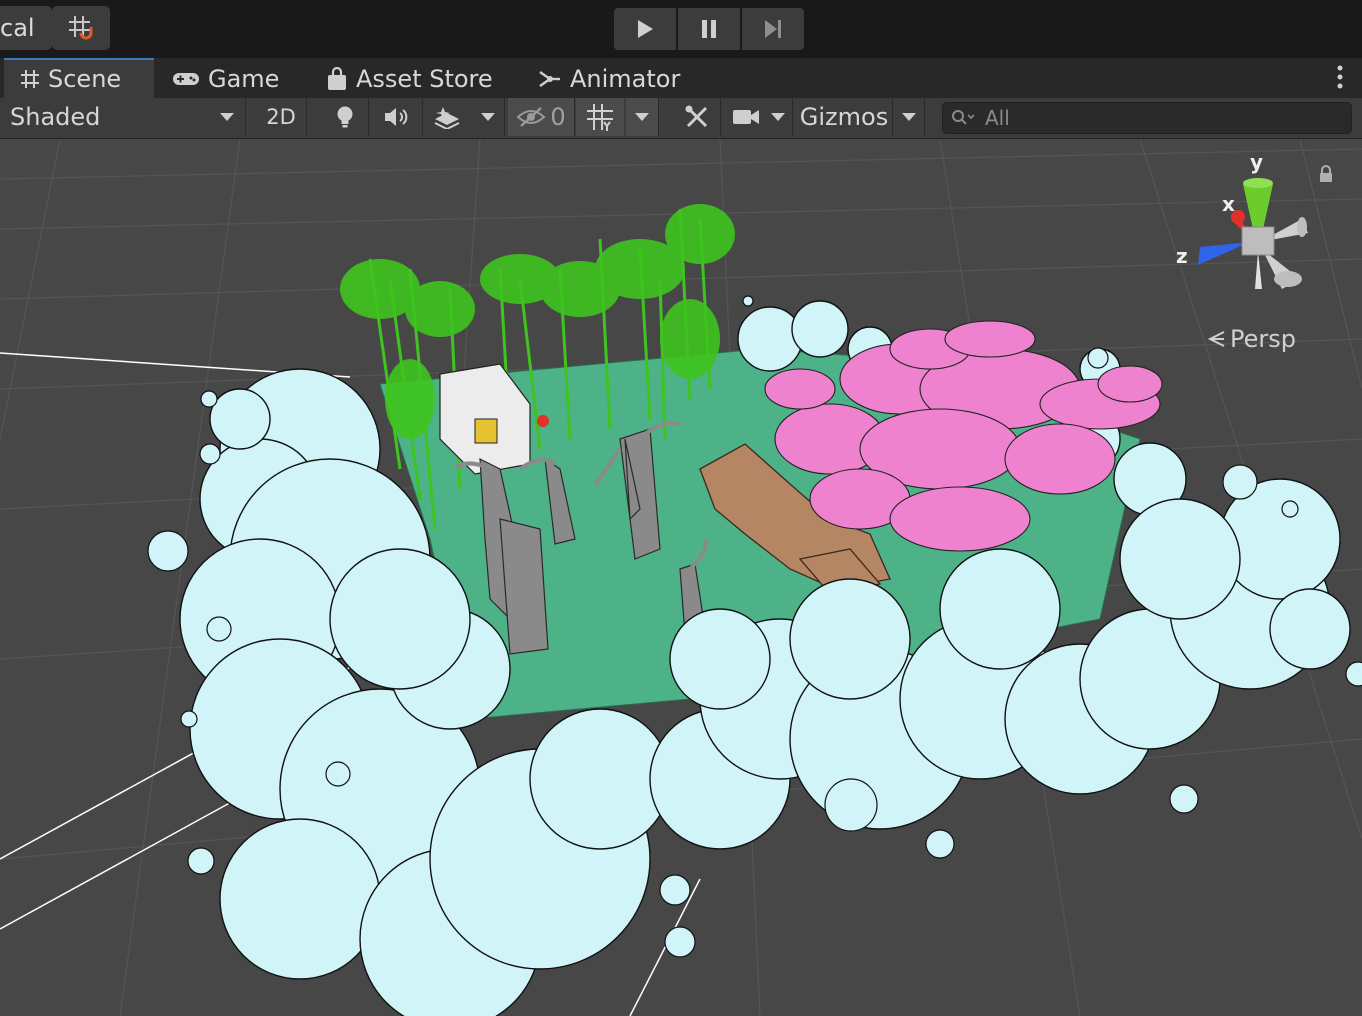  I want to click on lightbulb-icon, so click(345, 117).